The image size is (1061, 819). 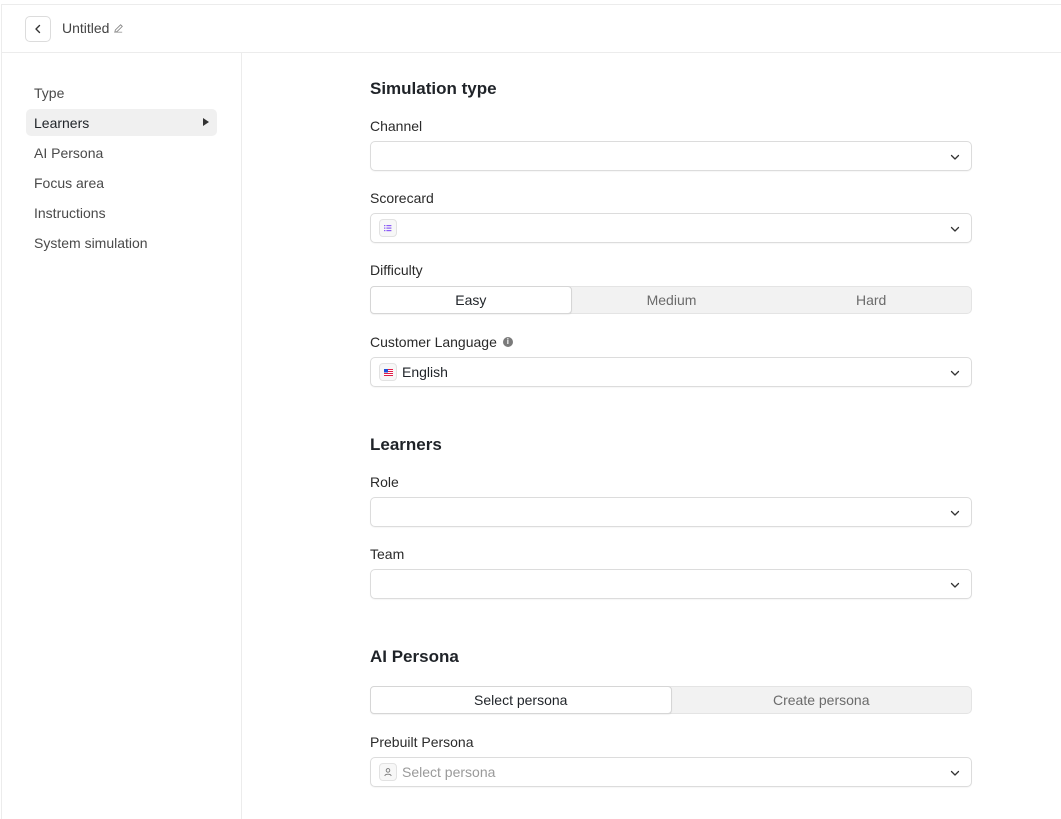 I want to click on back-button, so click(x=38, y=29).